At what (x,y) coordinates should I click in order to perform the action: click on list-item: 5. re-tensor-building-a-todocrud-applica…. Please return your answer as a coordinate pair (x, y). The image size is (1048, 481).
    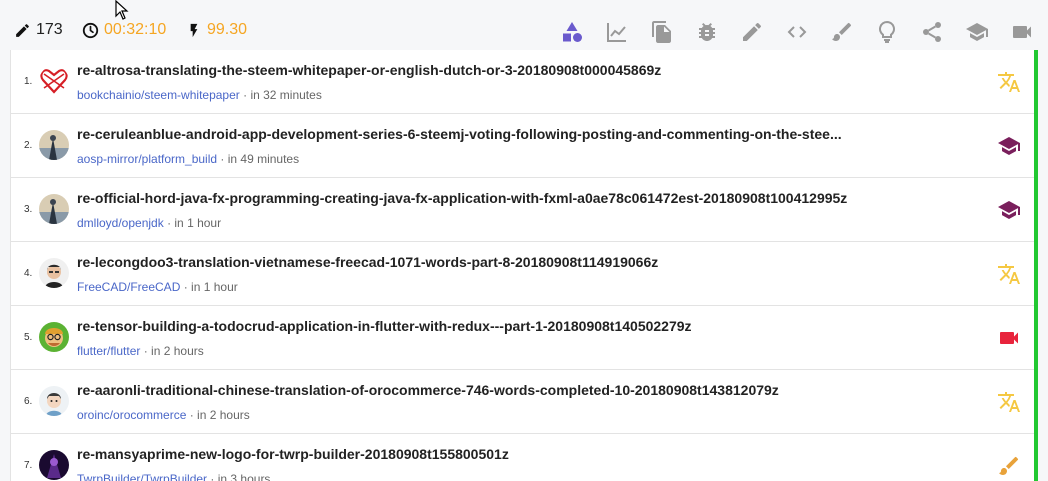
    Looking at the image, I should click on (522, 338).